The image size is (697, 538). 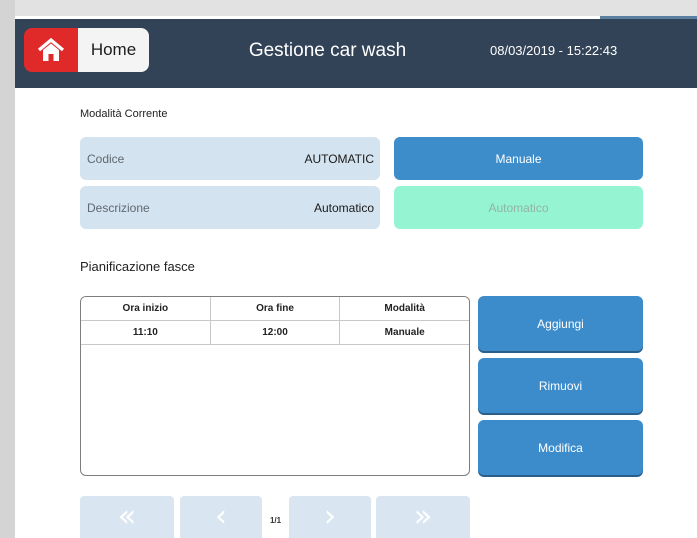 I want to click on datetime-display: 08/03/2019 - 15:22:43, so click(x=554, y=50).